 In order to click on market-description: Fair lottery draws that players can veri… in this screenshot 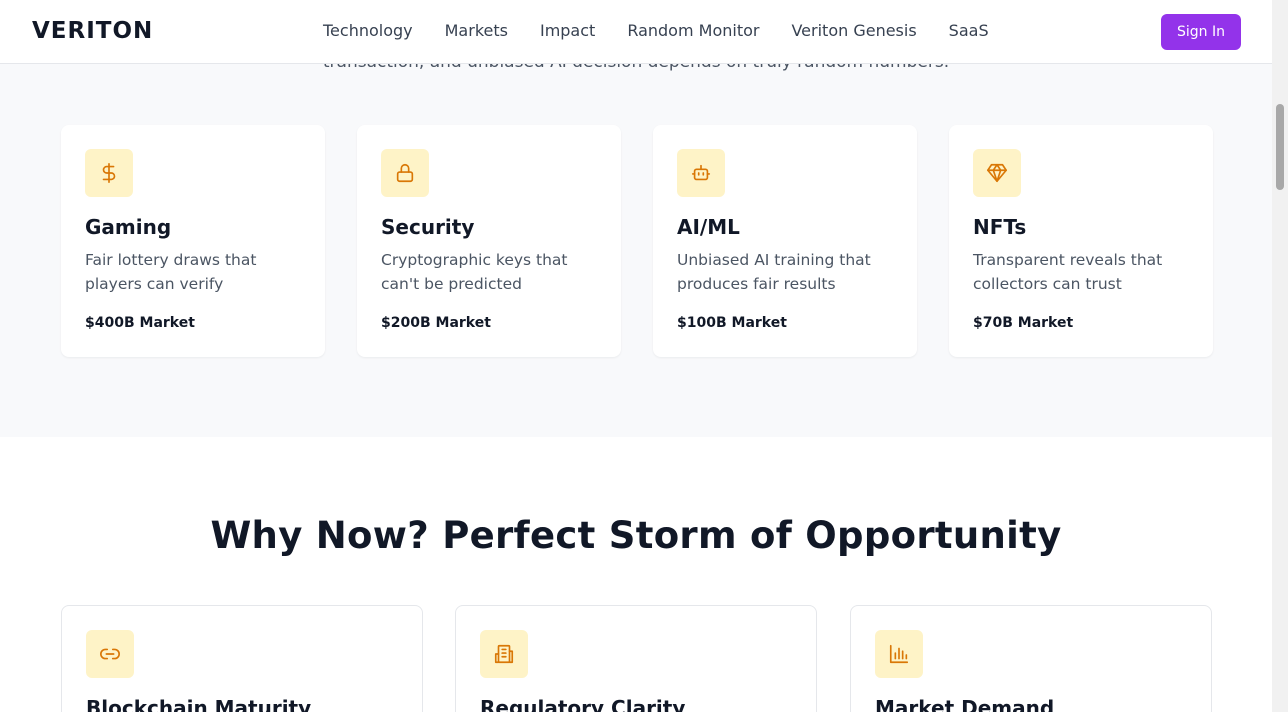, I will do `click(171, 272)`.